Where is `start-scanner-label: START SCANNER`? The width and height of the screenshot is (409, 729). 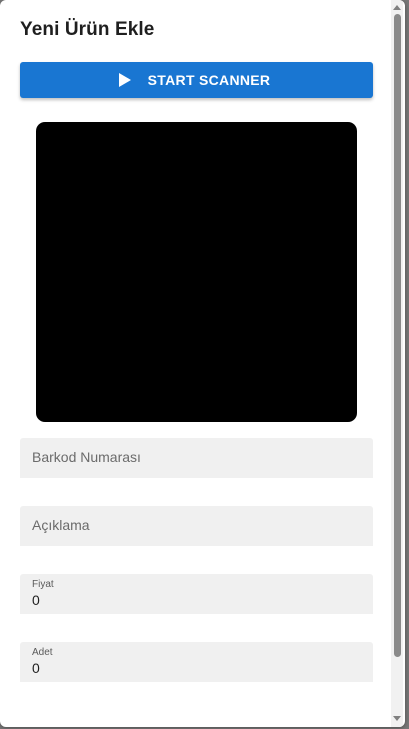
start-scanner-label: START SCANNER is located at coordinates (209, 80).